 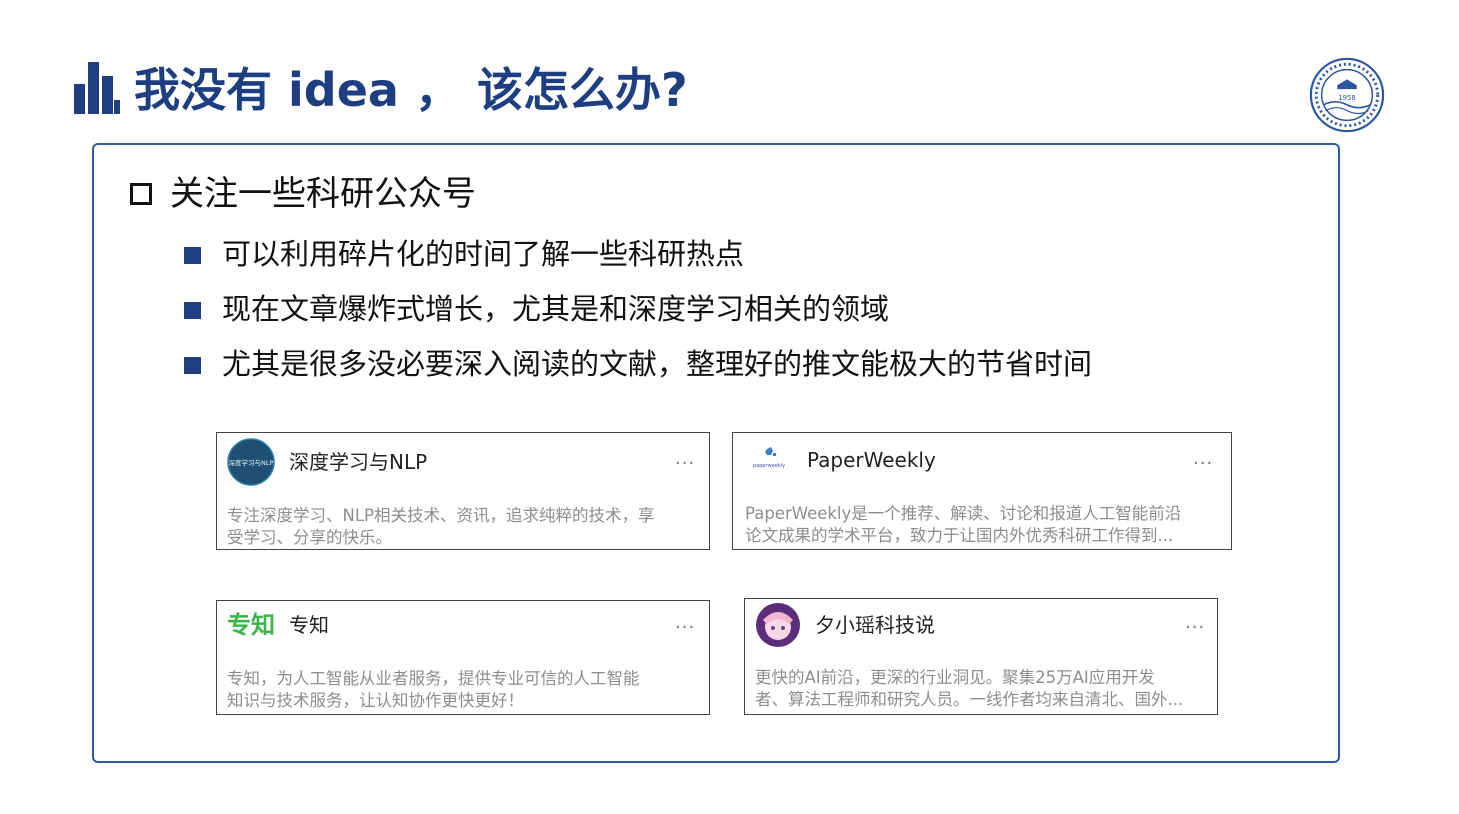 What do you see at coordinates (97, 88) in the screenshot?
I see `title-bar-chart-icon` at bounding box center [97, 88].